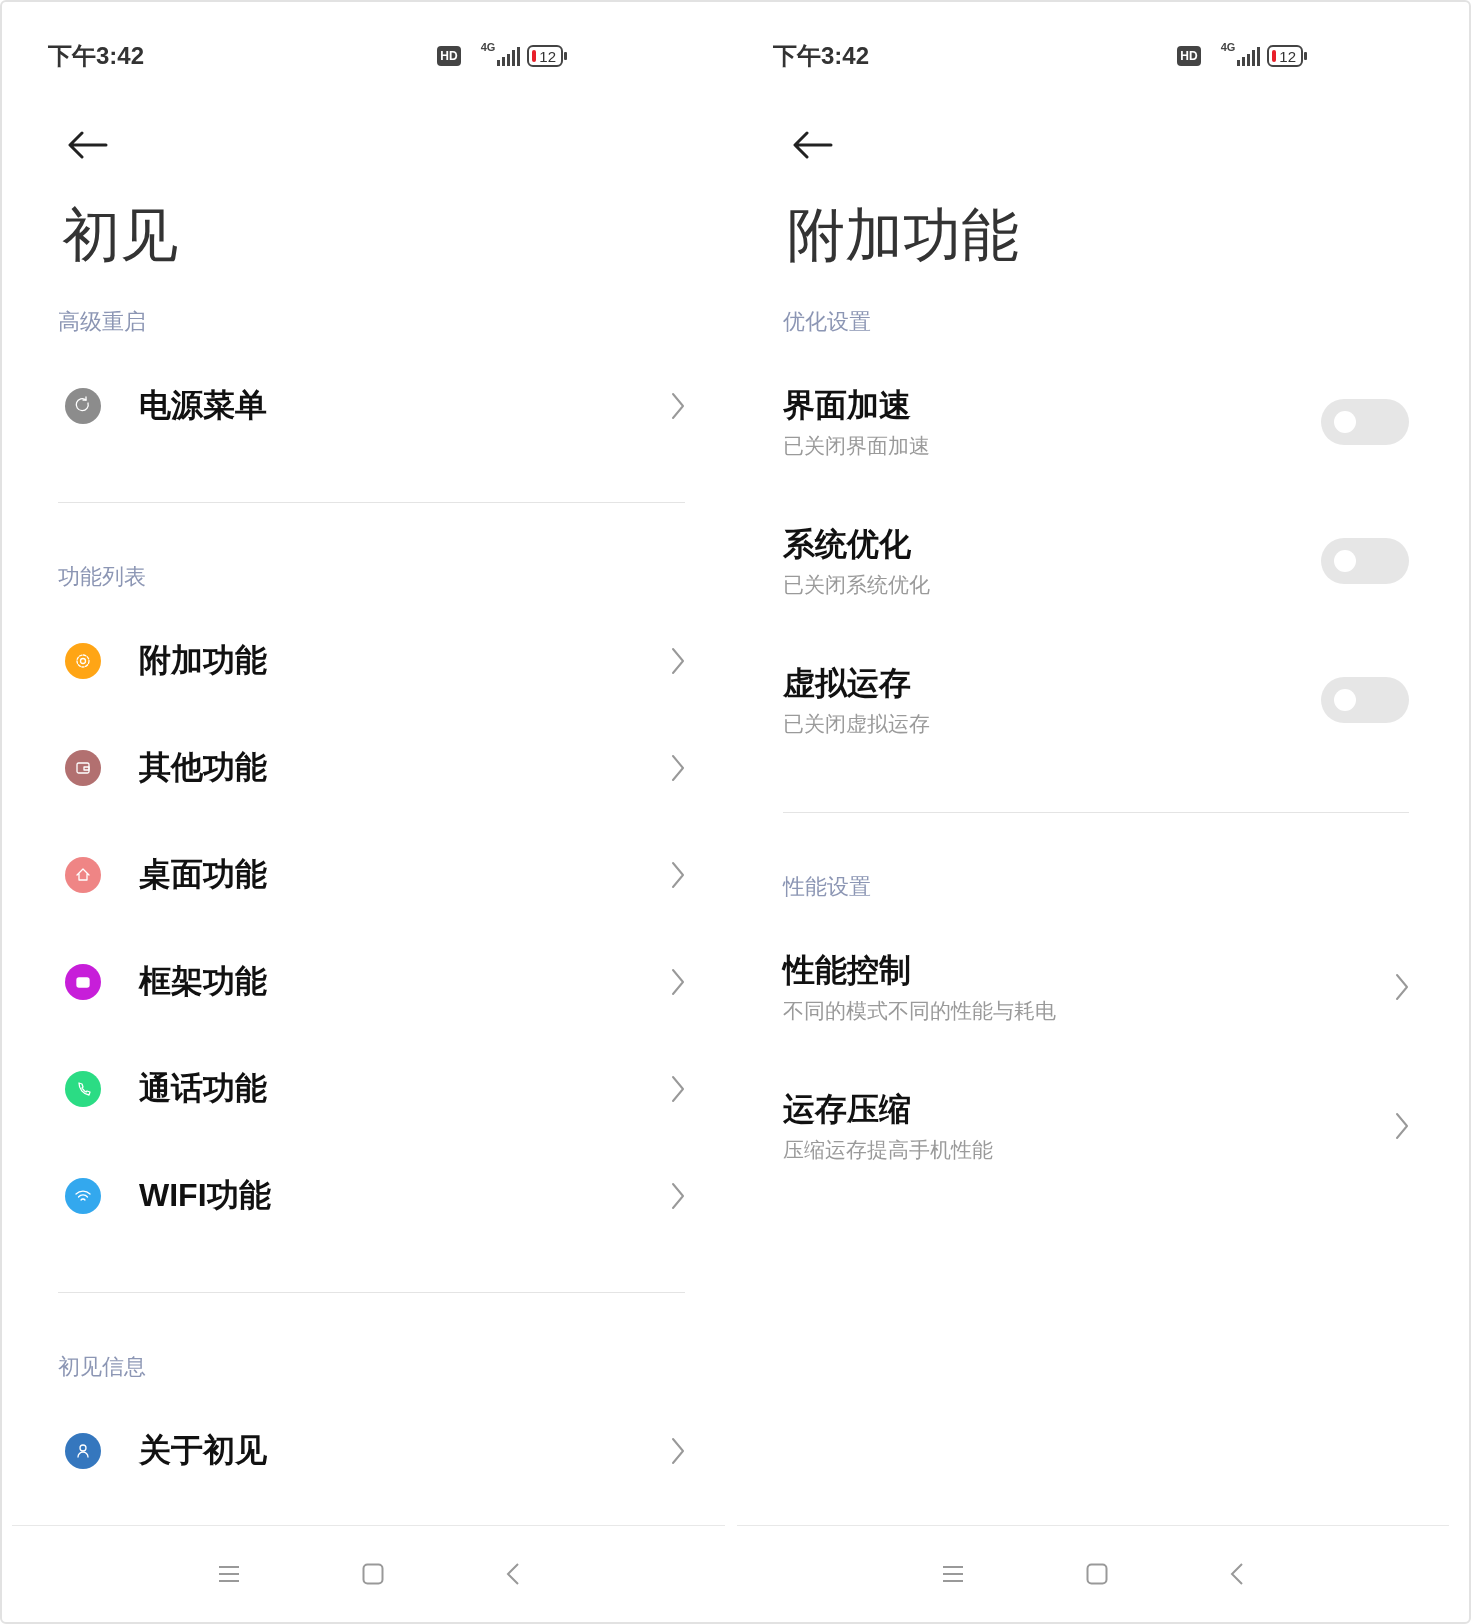 The image size is (1471, 1624). Describe the element at coordinates (102, 1367) in the screenshot. I see `section-header: 初见信息` at that location.